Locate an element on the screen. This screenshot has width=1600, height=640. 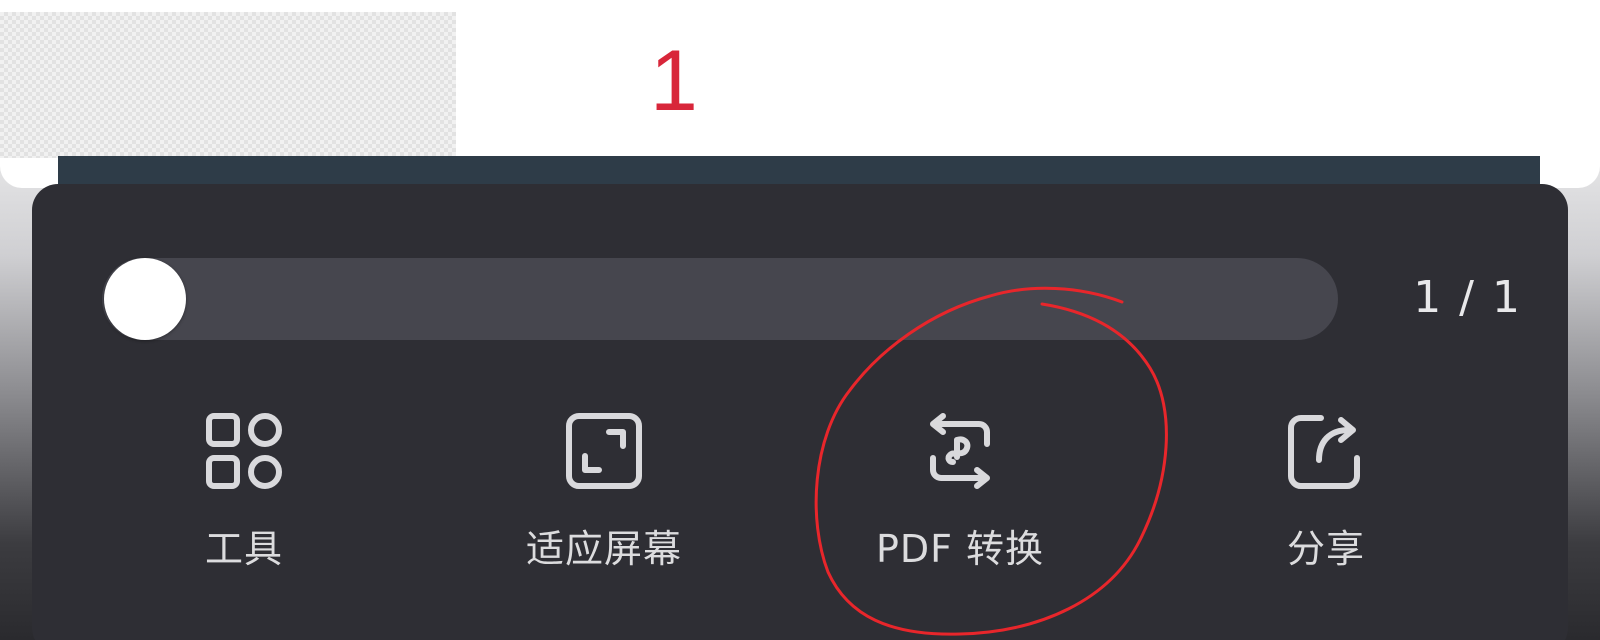
page-slider-row: 1 / 1 is located at coordinates (811, 300).